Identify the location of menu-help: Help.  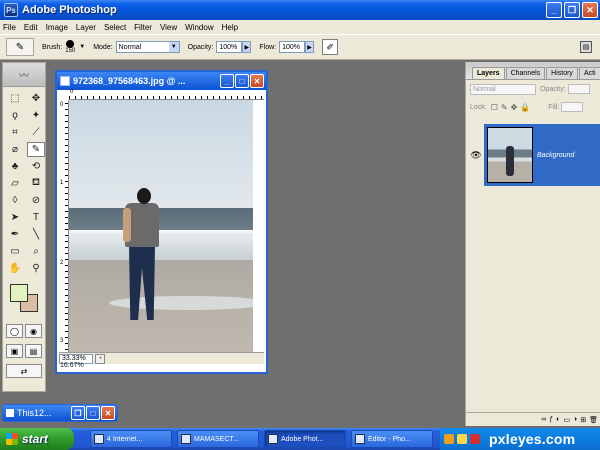
(230, 27).